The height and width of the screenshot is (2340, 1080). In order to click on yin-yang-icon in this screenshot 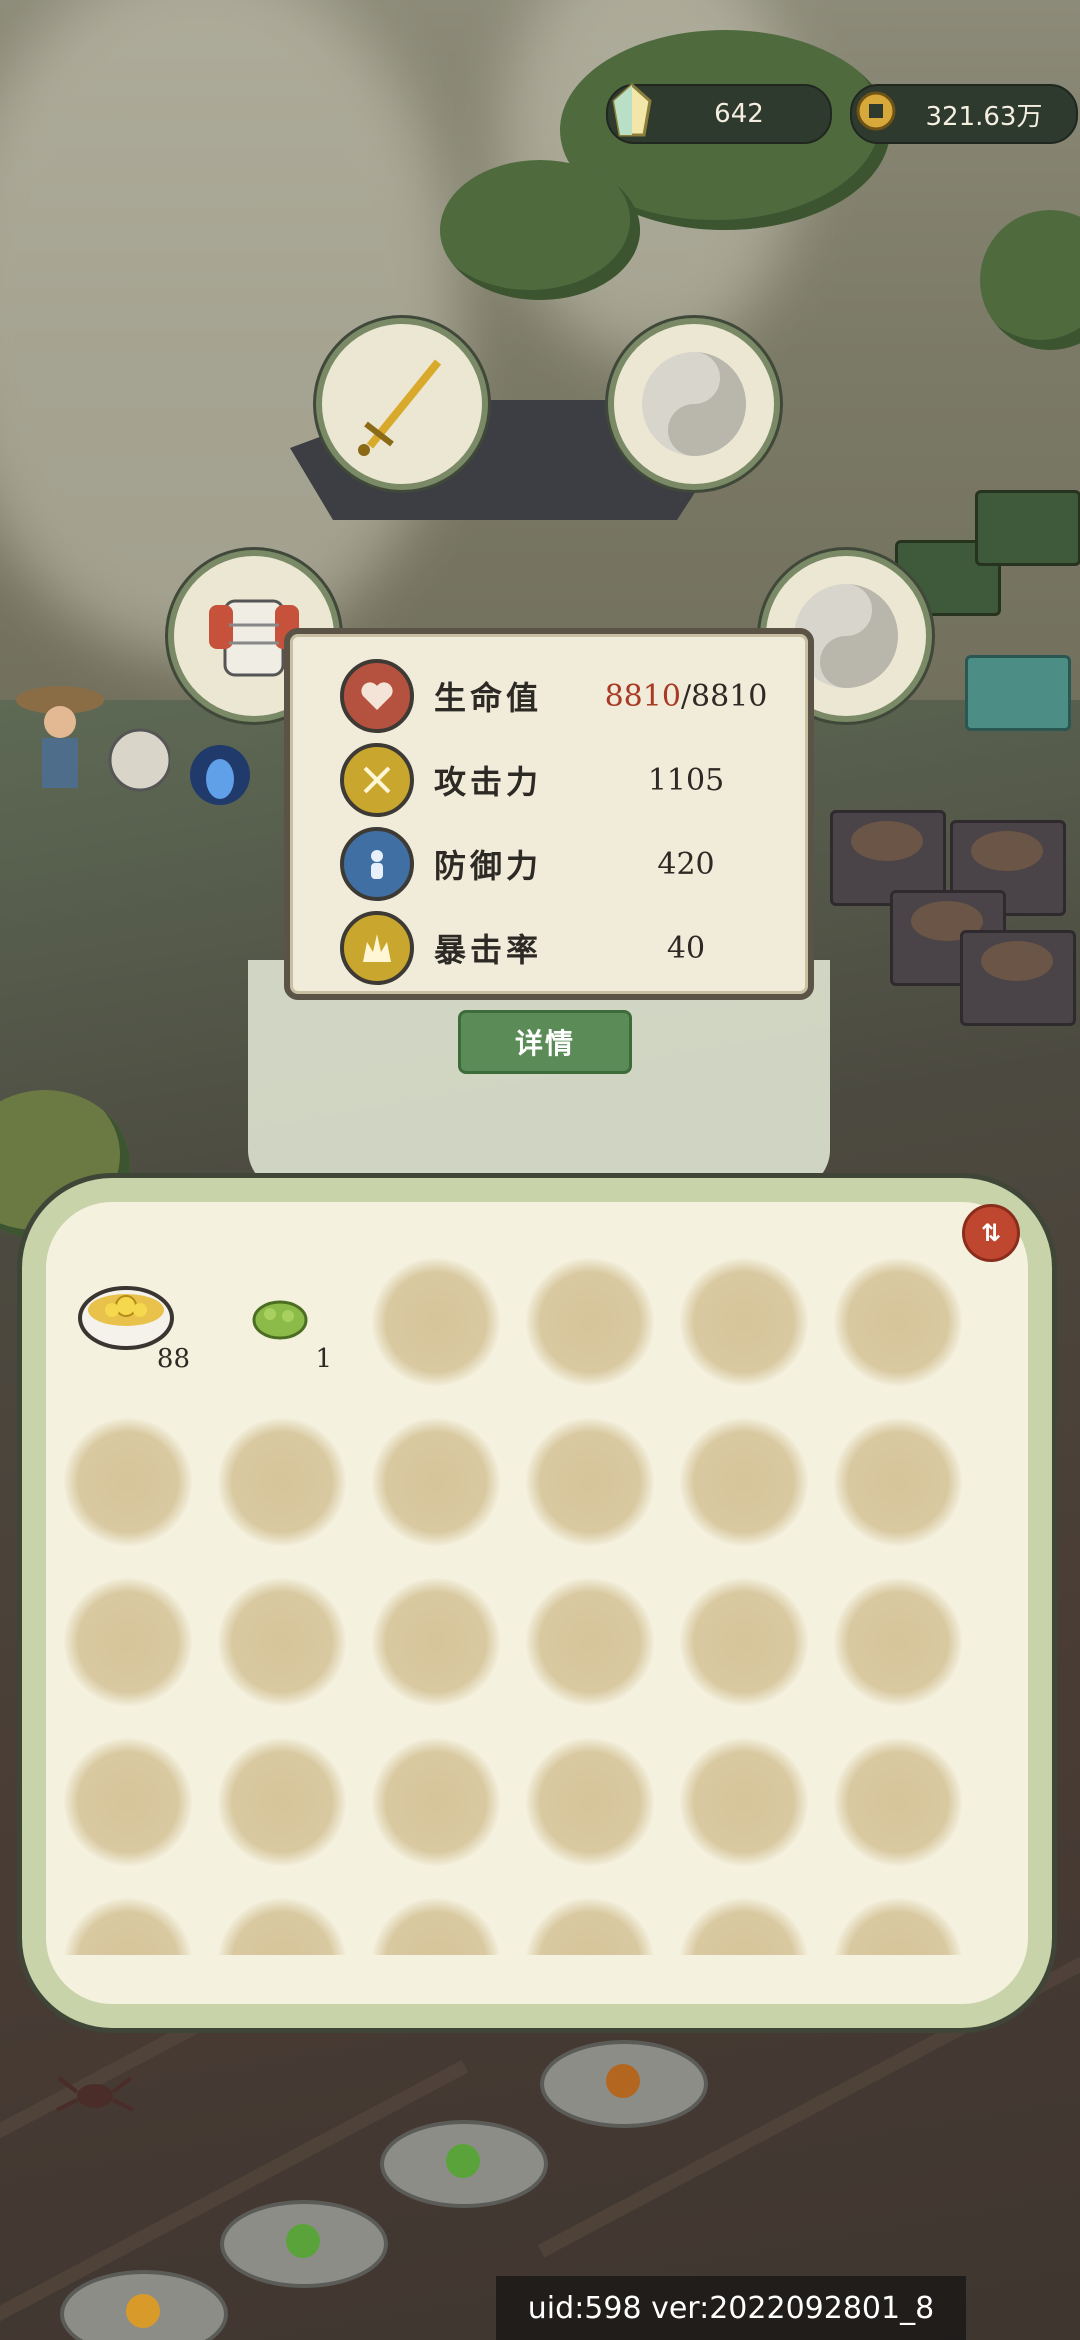, I will do `click(694, 404)`.